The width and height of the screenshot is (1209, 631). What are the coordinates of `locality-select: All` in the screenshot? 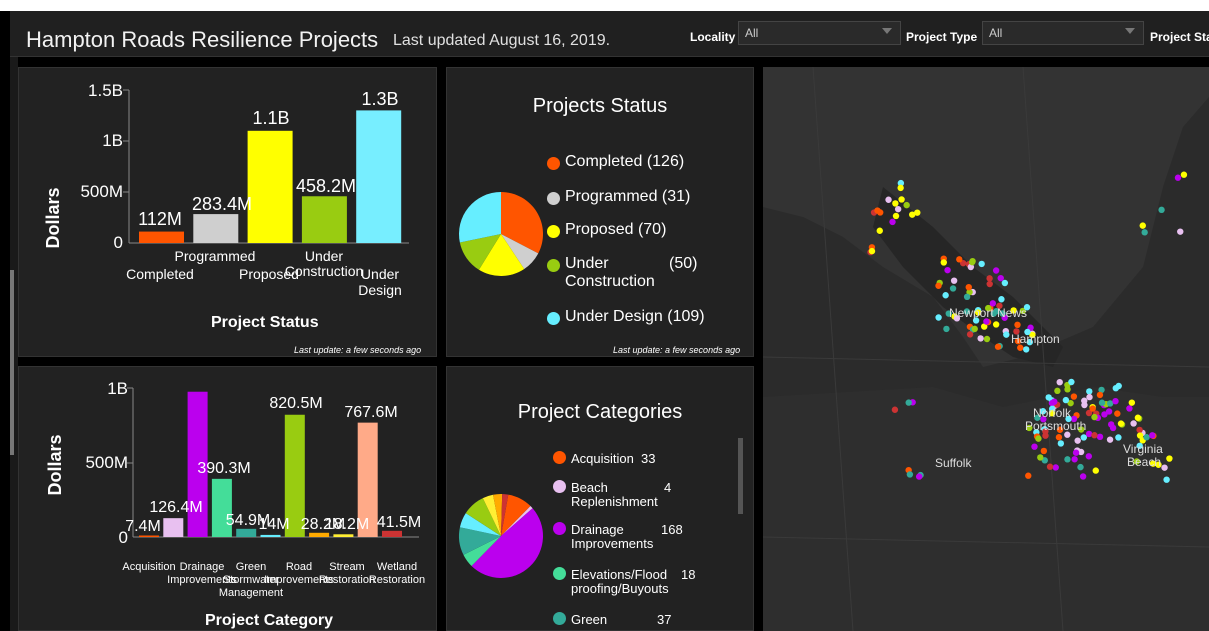 It's located at (819, 33).